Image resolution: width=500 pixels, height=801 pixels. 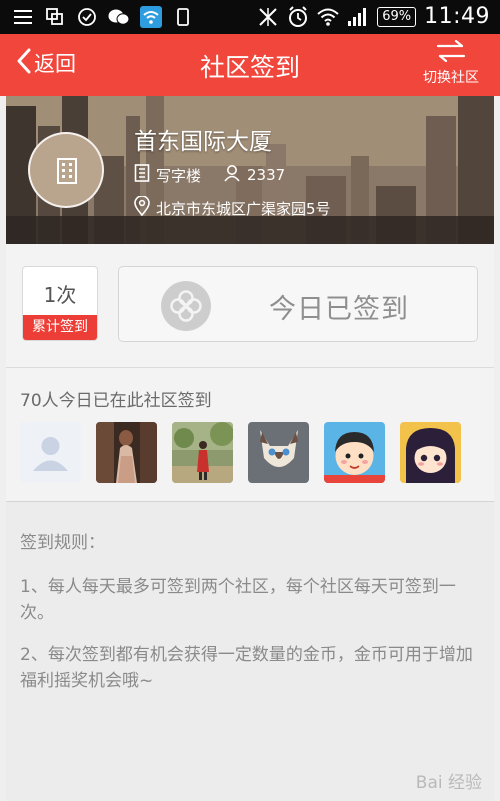 What do you see at coordinates (23, 17) in the screenshot?
I see `menu-icon` at bounding box center [23, 17].